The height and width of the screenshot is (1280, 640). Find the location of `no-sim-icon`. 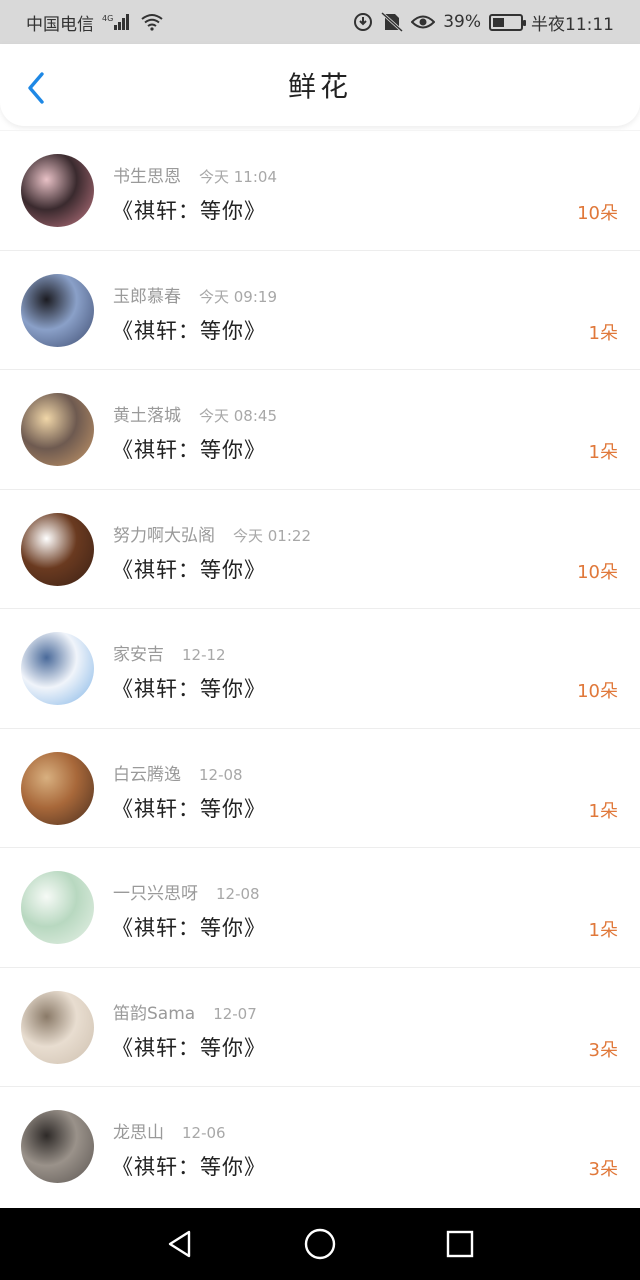

no-sim-icon is located at coordinates (392, 22).